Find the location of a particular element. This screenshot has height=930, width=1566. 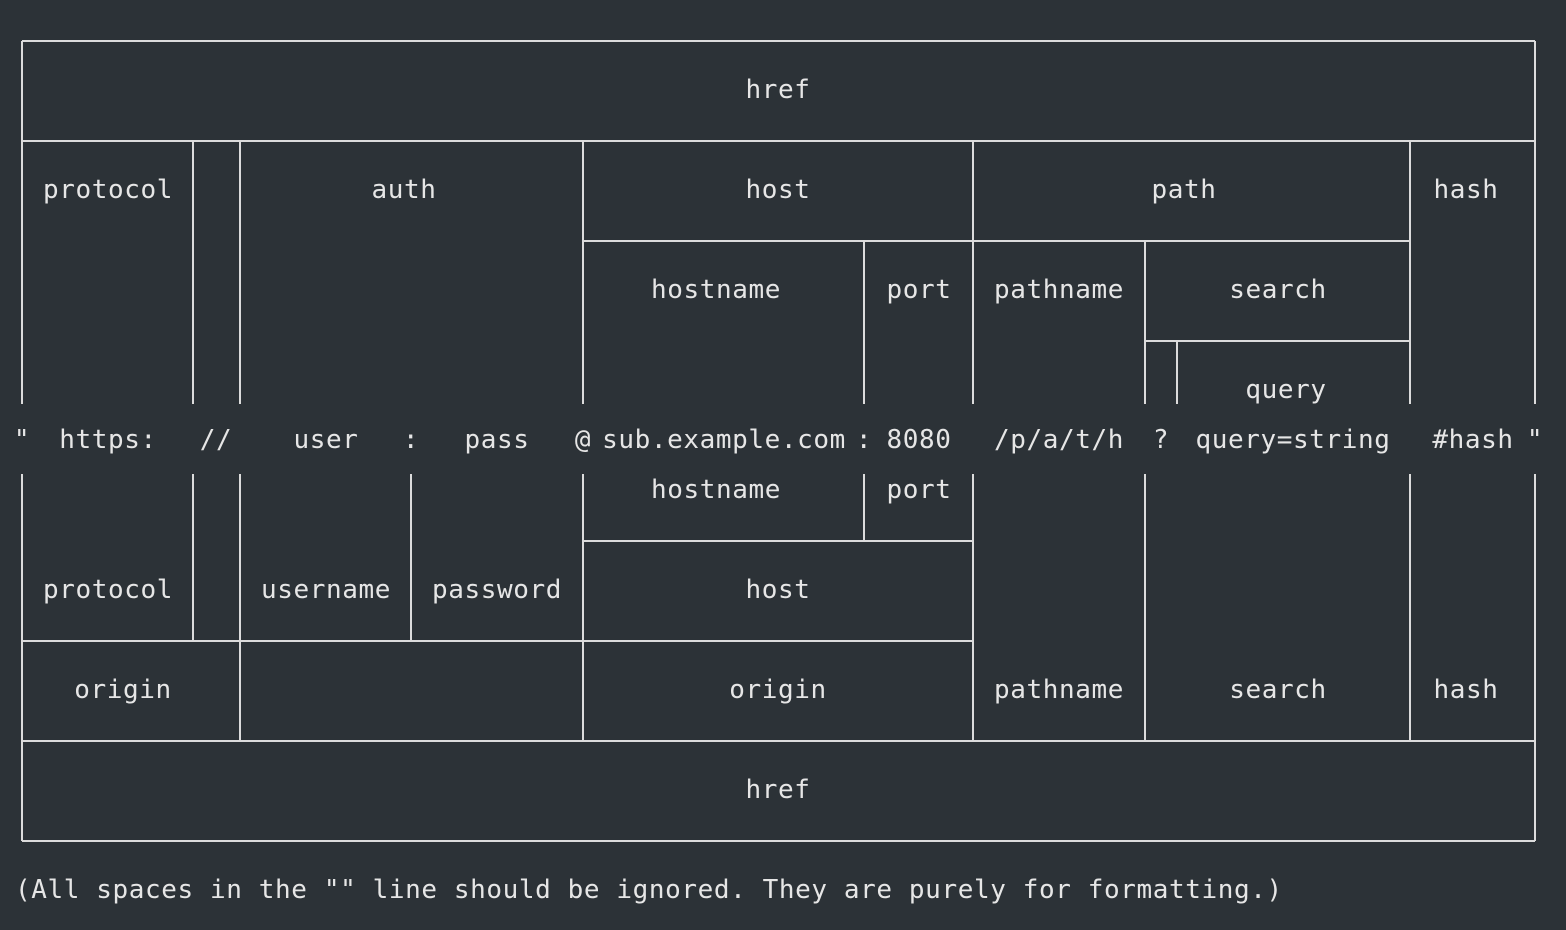

label-origin-left: origin is located at coordinates (123, 690).